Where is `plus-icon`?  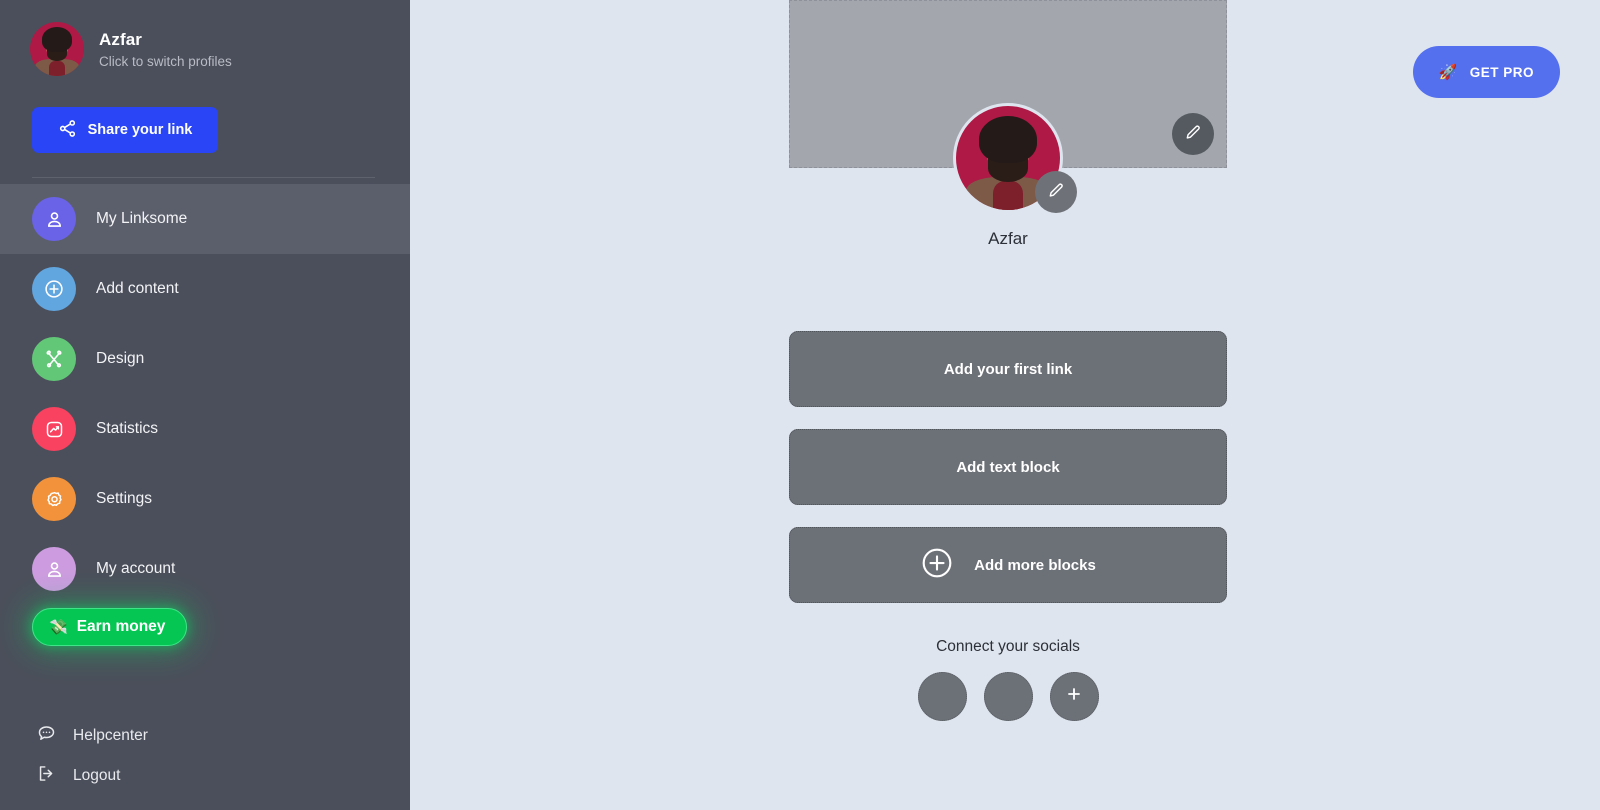 plus-icon is located at coordinates (1074, 696).